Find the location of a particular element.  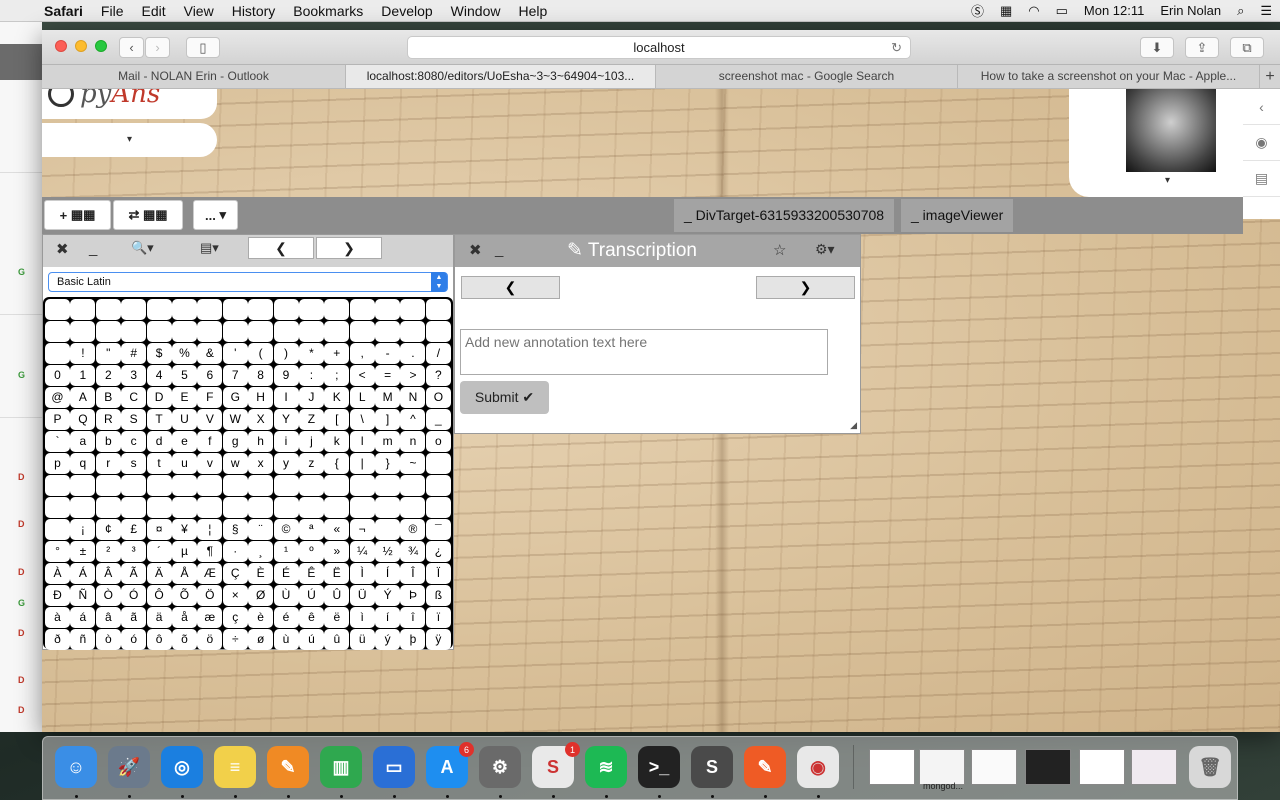

character-cell: { is located at coordinates (337, 463).